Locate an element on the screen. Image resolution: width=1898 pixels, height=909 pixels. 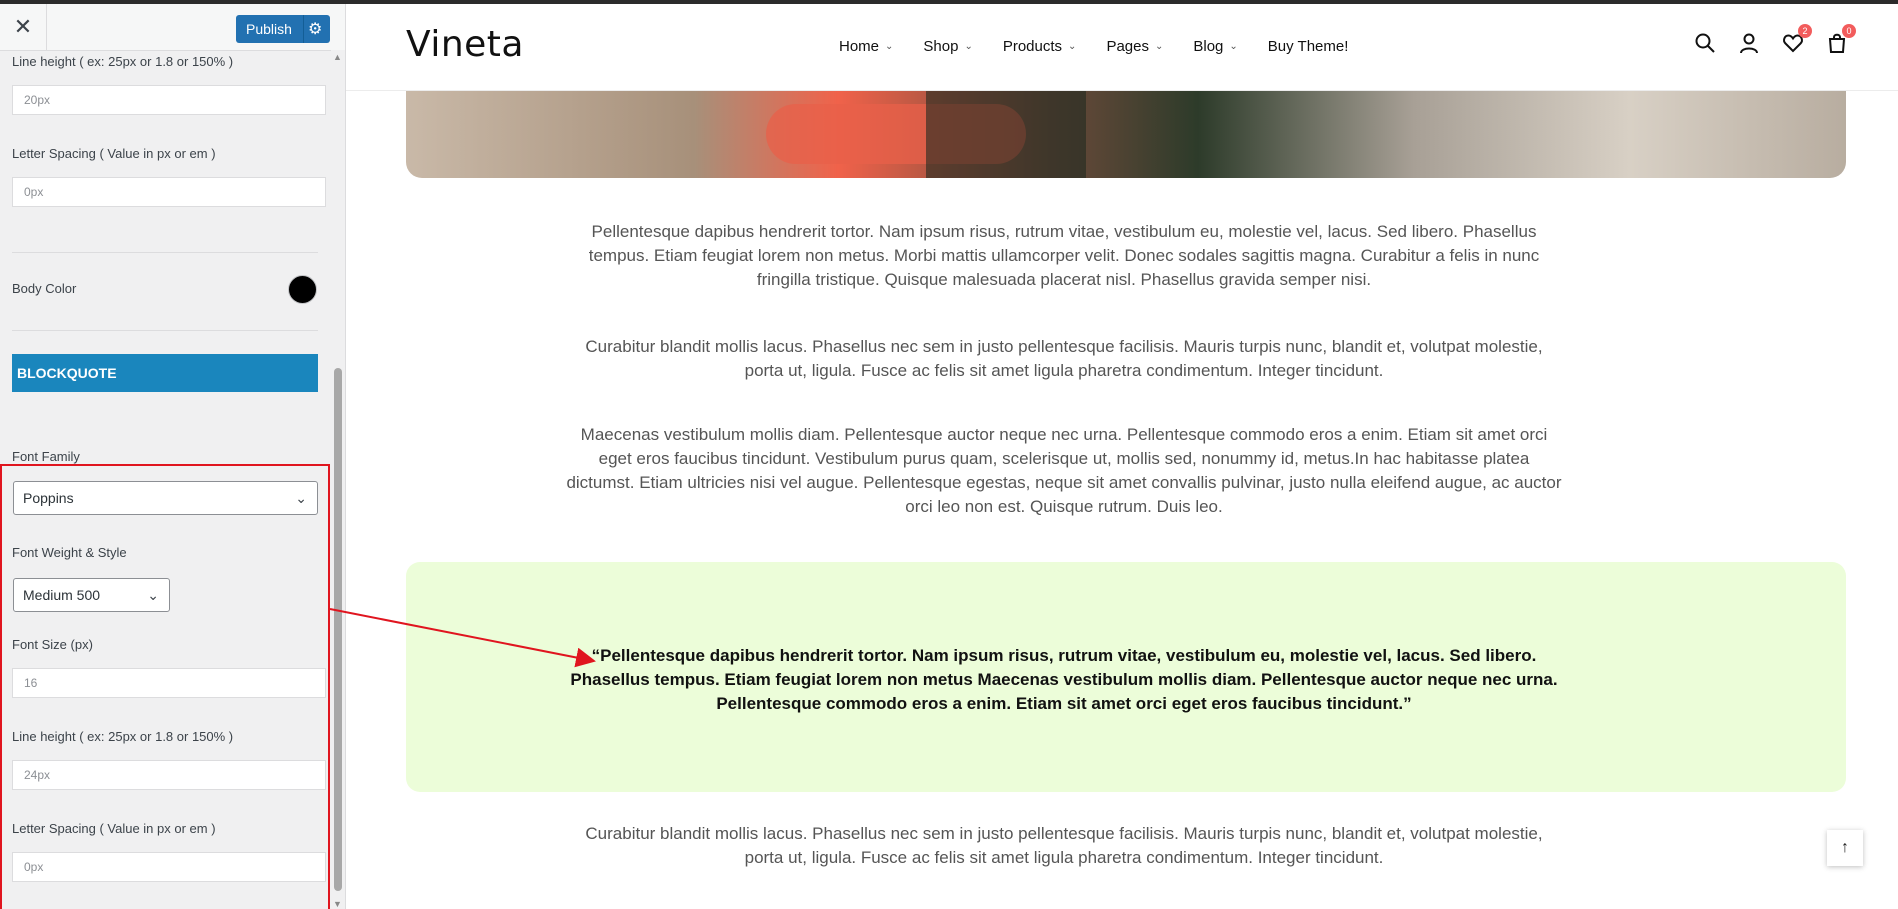
nav-label: Blog is located at coordinates (1208, 46).